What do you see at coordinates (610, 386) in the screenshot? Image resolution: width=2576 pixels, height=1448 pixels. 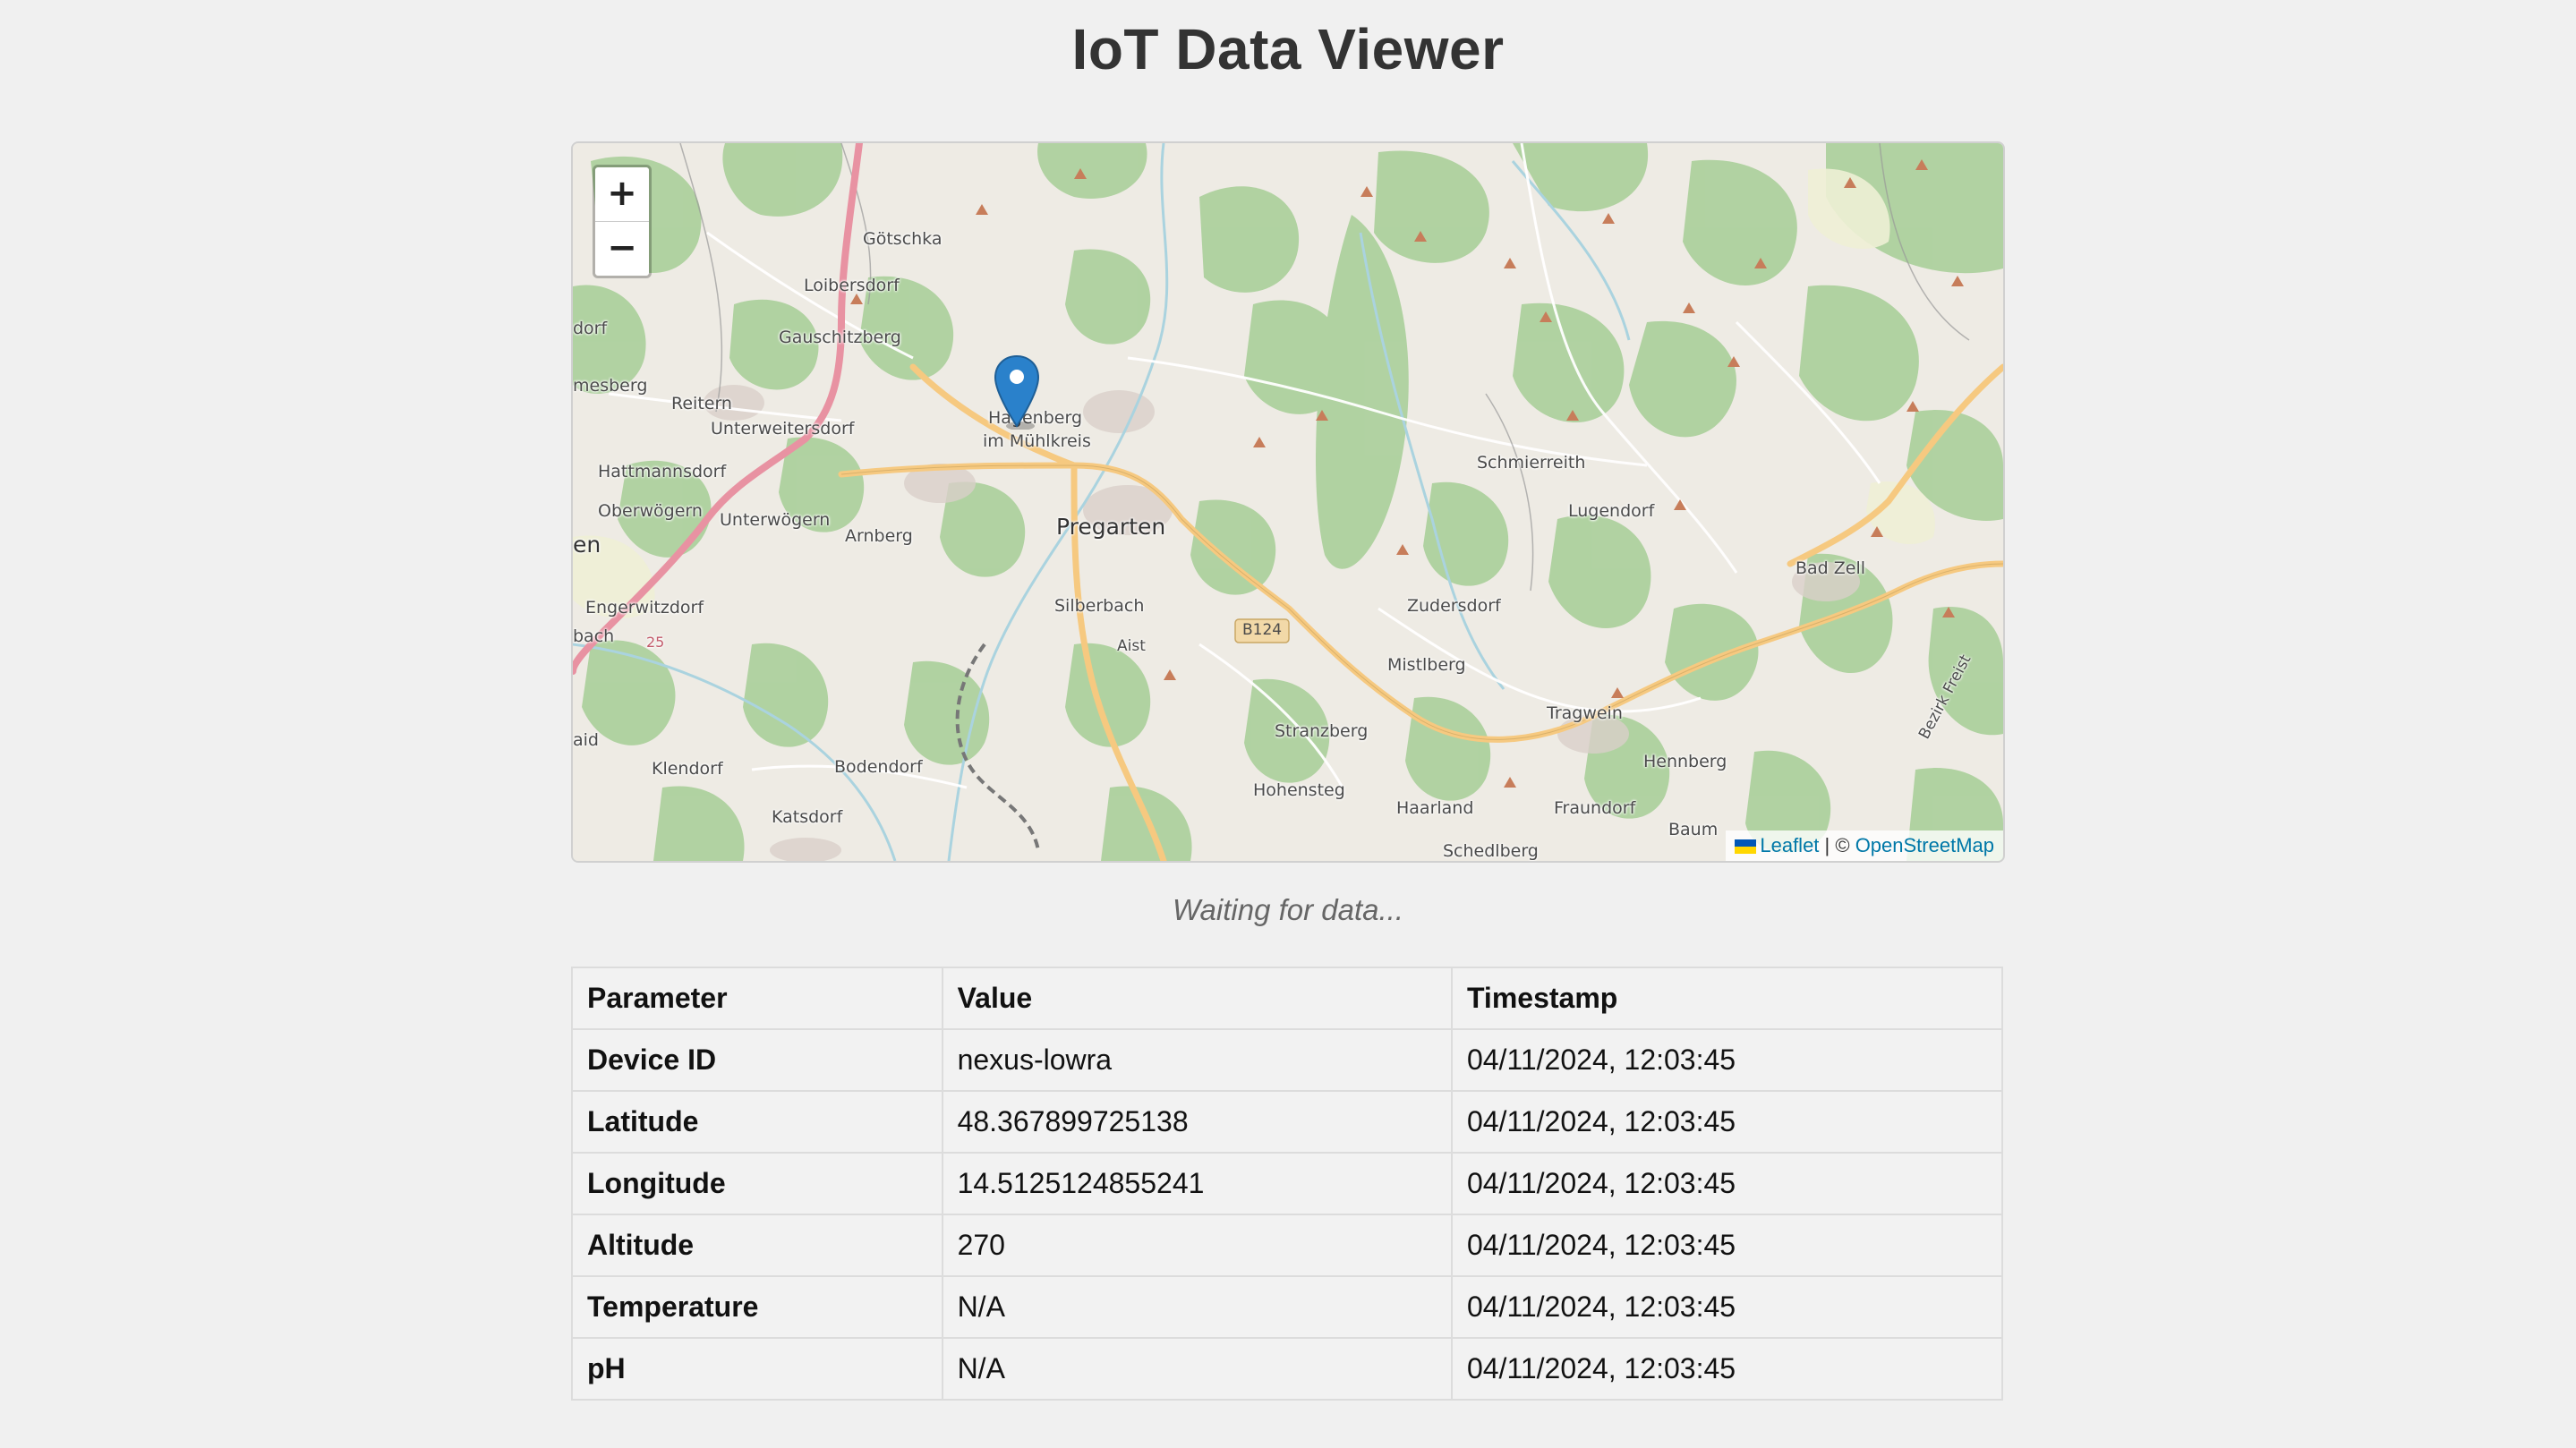 I see `place-label: mesberg` at bounding box center [610, 386].